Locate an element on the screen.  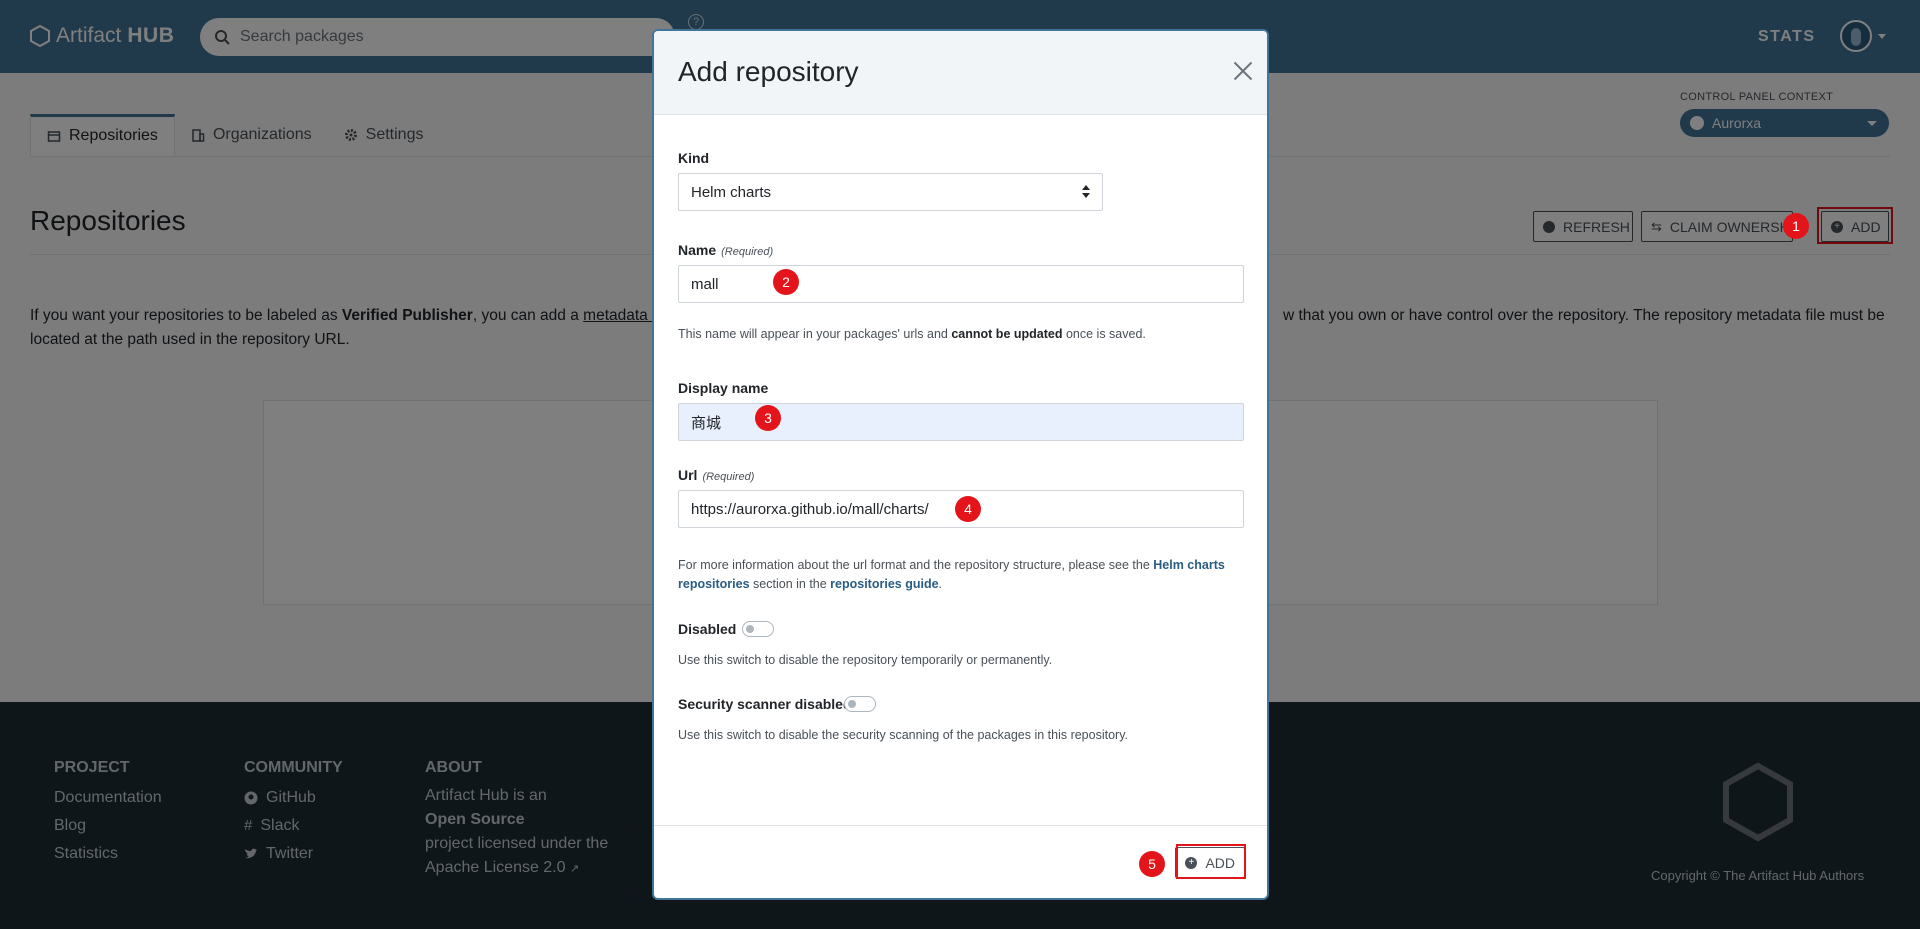
select-arrows-icon is located at coordinates (1086, 192).